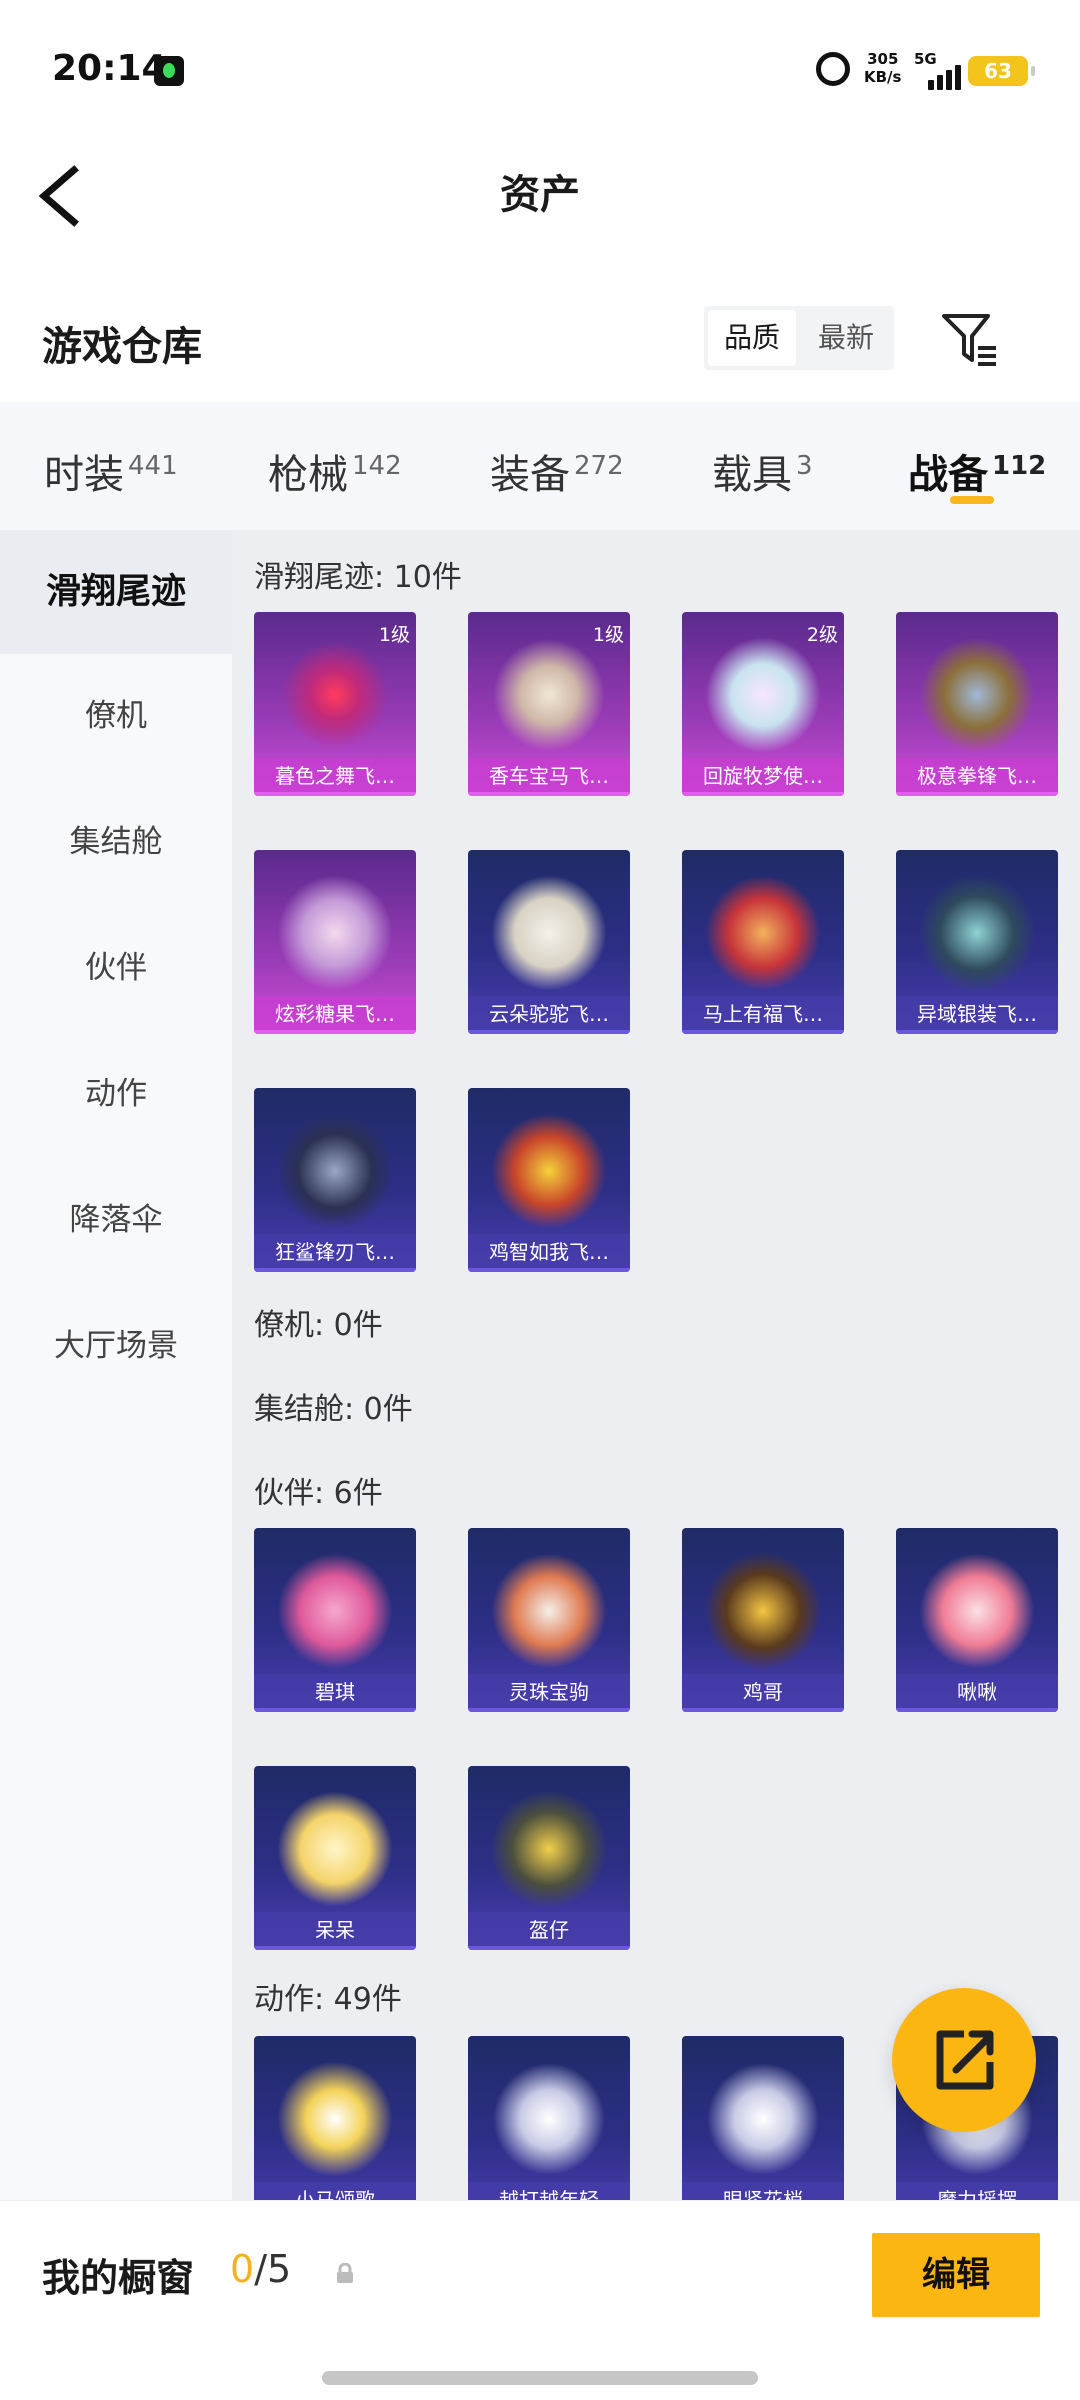  What do you see at coordinates (557, 471) in the screenshot?
I see `tab-equipment: 装备 272` at bounding box center [557, 471].